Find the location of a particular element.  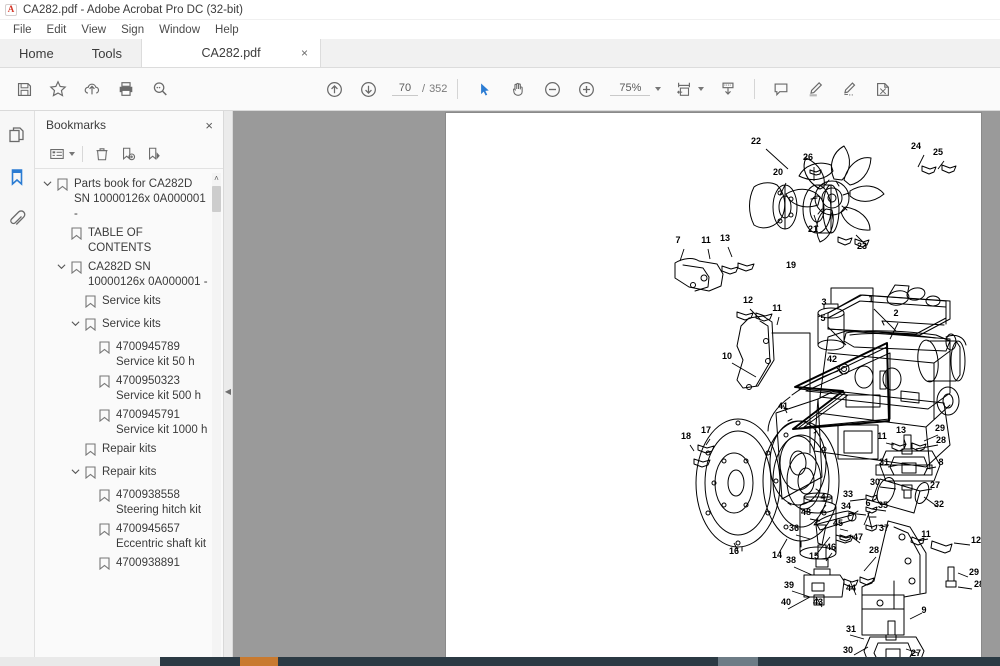

bookmark-item: TABLE OF CONTENTS is located at coordinates (129, 241).